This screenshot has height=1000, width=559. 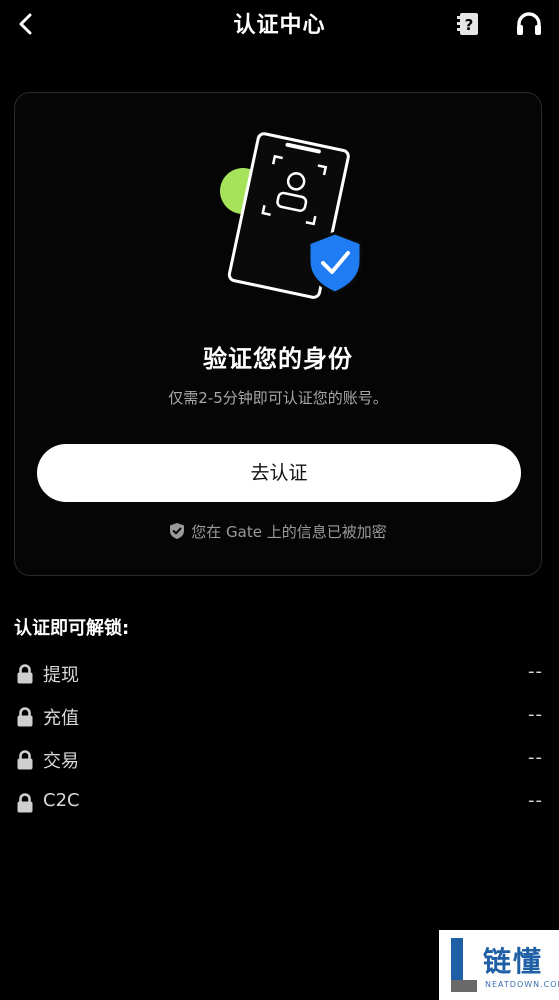 I want to click on customer-support-button, so click(x=529, y=24).